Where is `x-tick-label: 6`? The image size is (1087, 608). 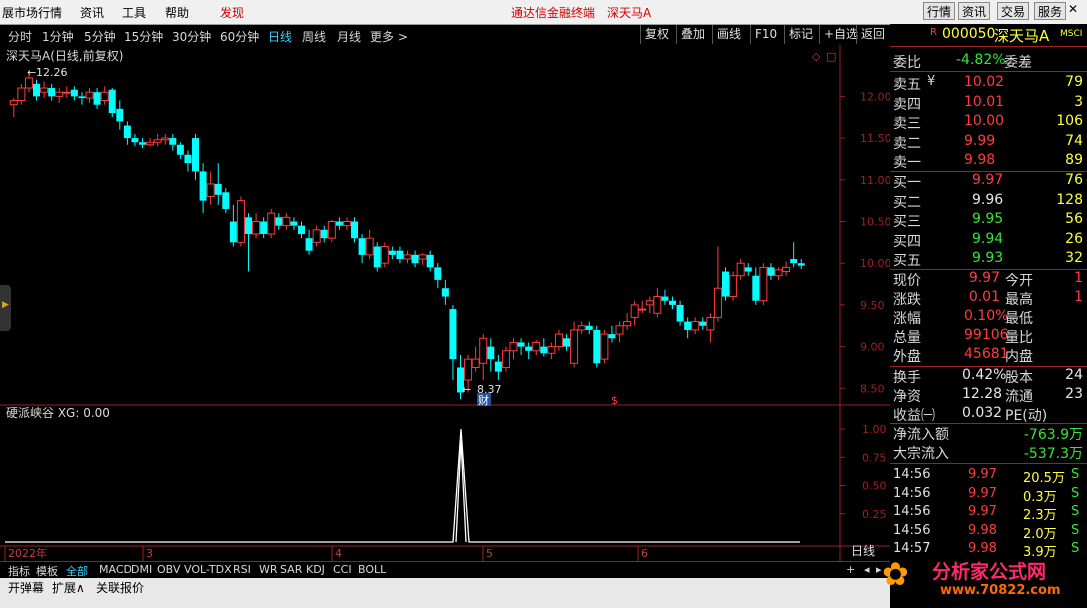
x-tick-label: 6 is located at coordinates (644, 553).